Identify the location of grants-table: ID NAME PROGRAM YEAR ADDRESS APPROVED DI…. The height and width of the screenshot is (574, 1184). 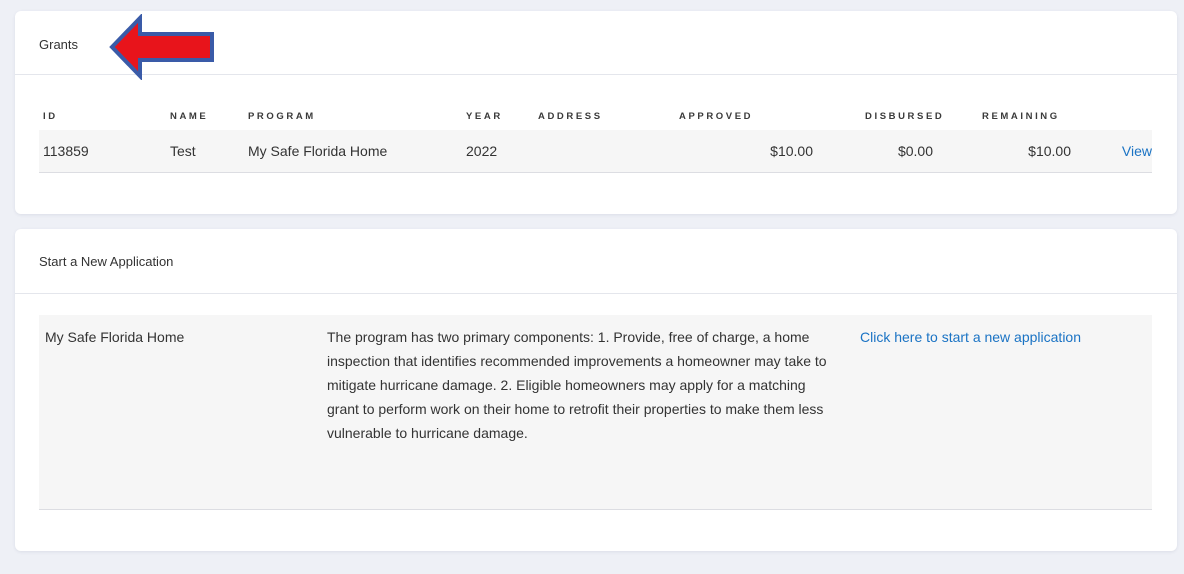
(595, 137).